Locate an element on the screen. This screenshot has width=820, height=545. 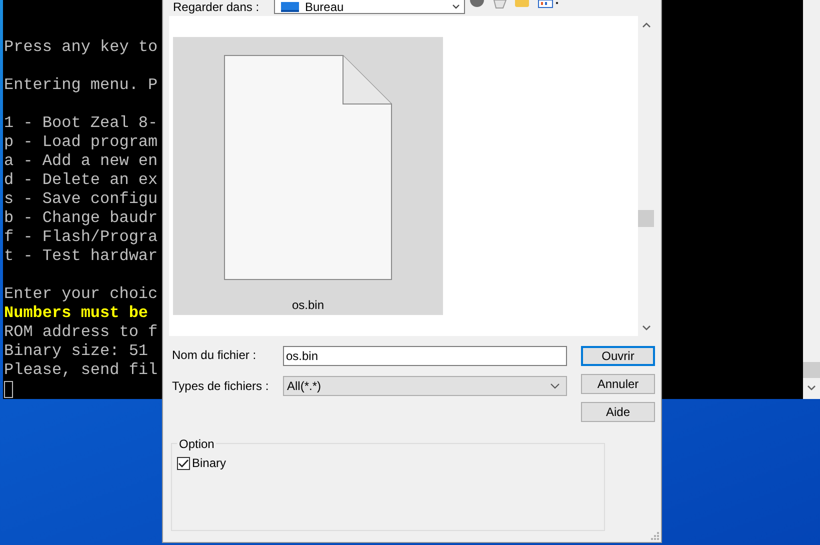
document-icon is located at coordinates (308, 167).